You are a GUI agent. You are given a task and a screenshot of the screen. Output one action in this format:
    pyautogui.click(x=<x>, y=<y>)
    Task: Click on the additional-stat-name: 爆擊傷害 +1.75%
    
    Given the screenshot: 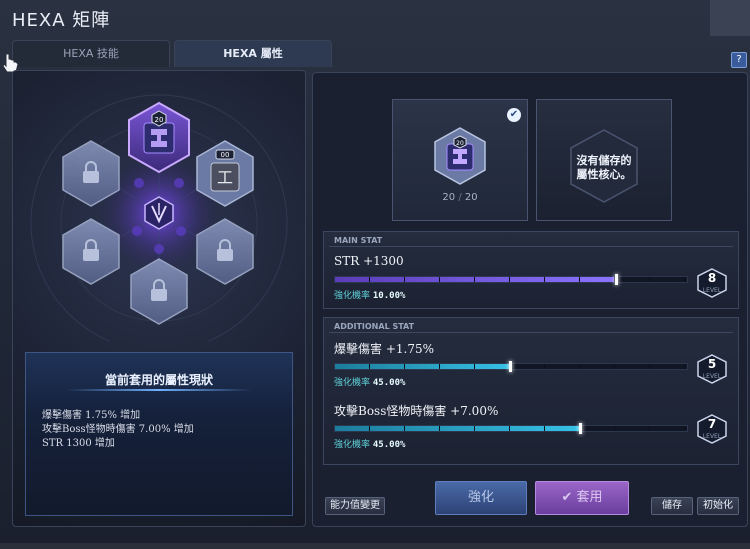 What is the action you would take?
    pyautogui.click(x=384, y=349)
    